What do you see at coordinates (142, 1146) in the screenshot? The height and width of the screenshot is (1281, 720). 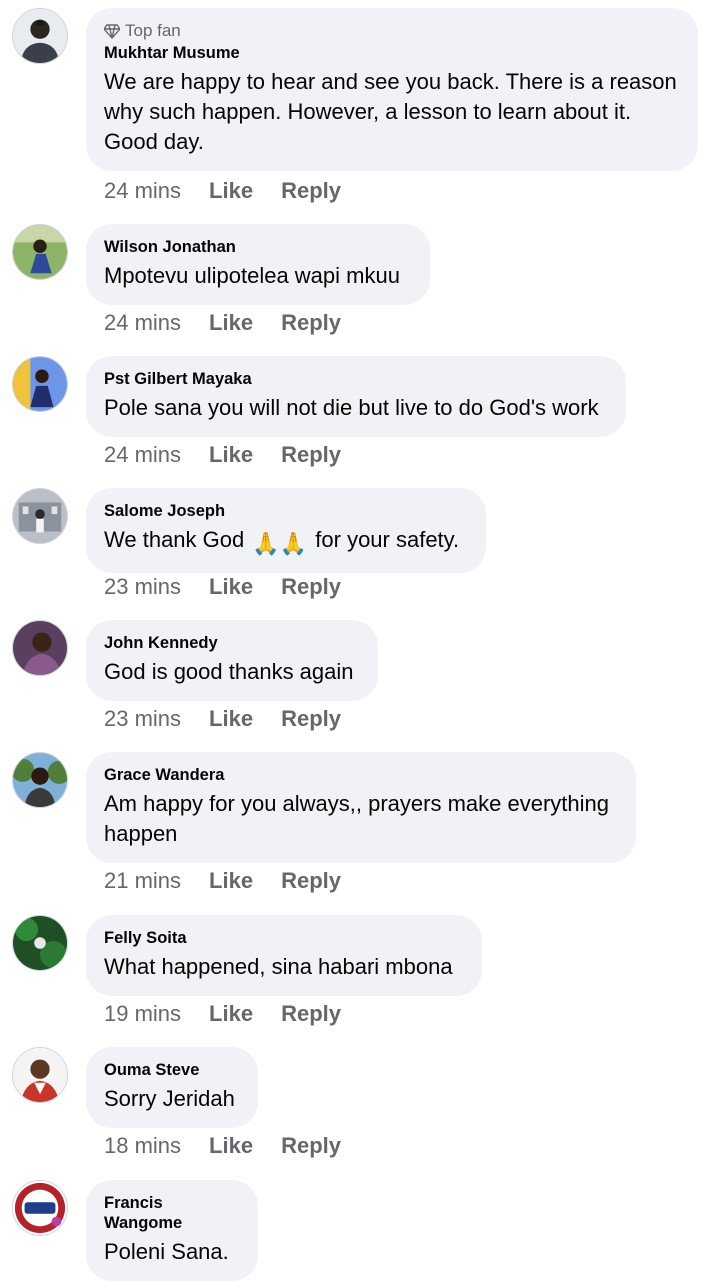 I see `comment-time: 18 mins` at bounding box center [142, 1146].